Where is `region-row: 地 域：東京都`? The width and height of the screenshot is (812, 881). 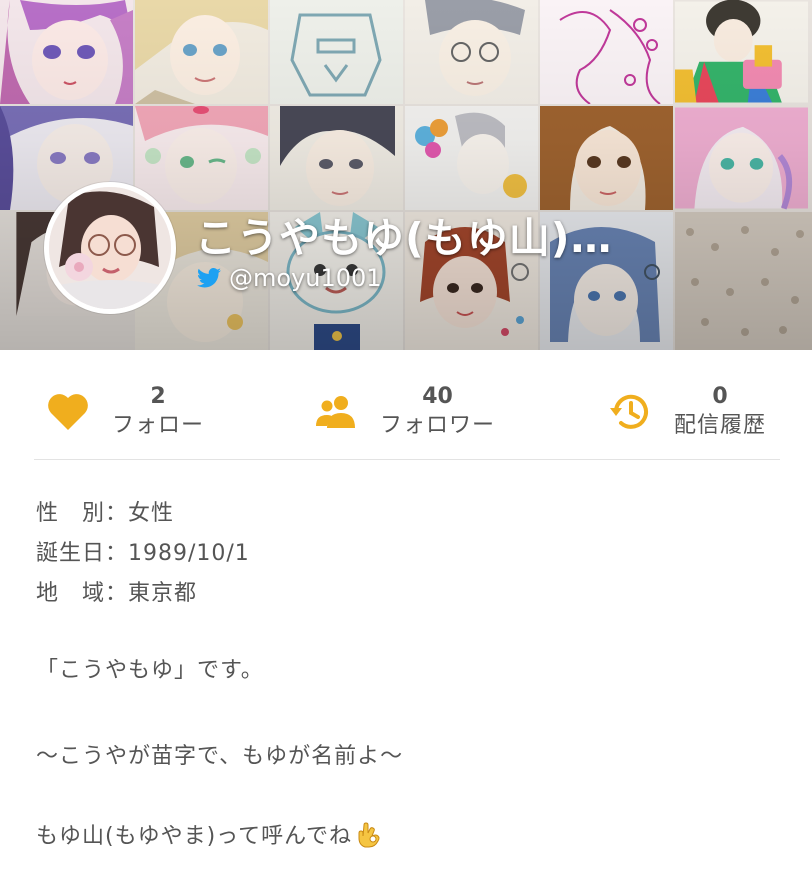
region-row: 地 域：東京都 is located at coordinates (117, 593).